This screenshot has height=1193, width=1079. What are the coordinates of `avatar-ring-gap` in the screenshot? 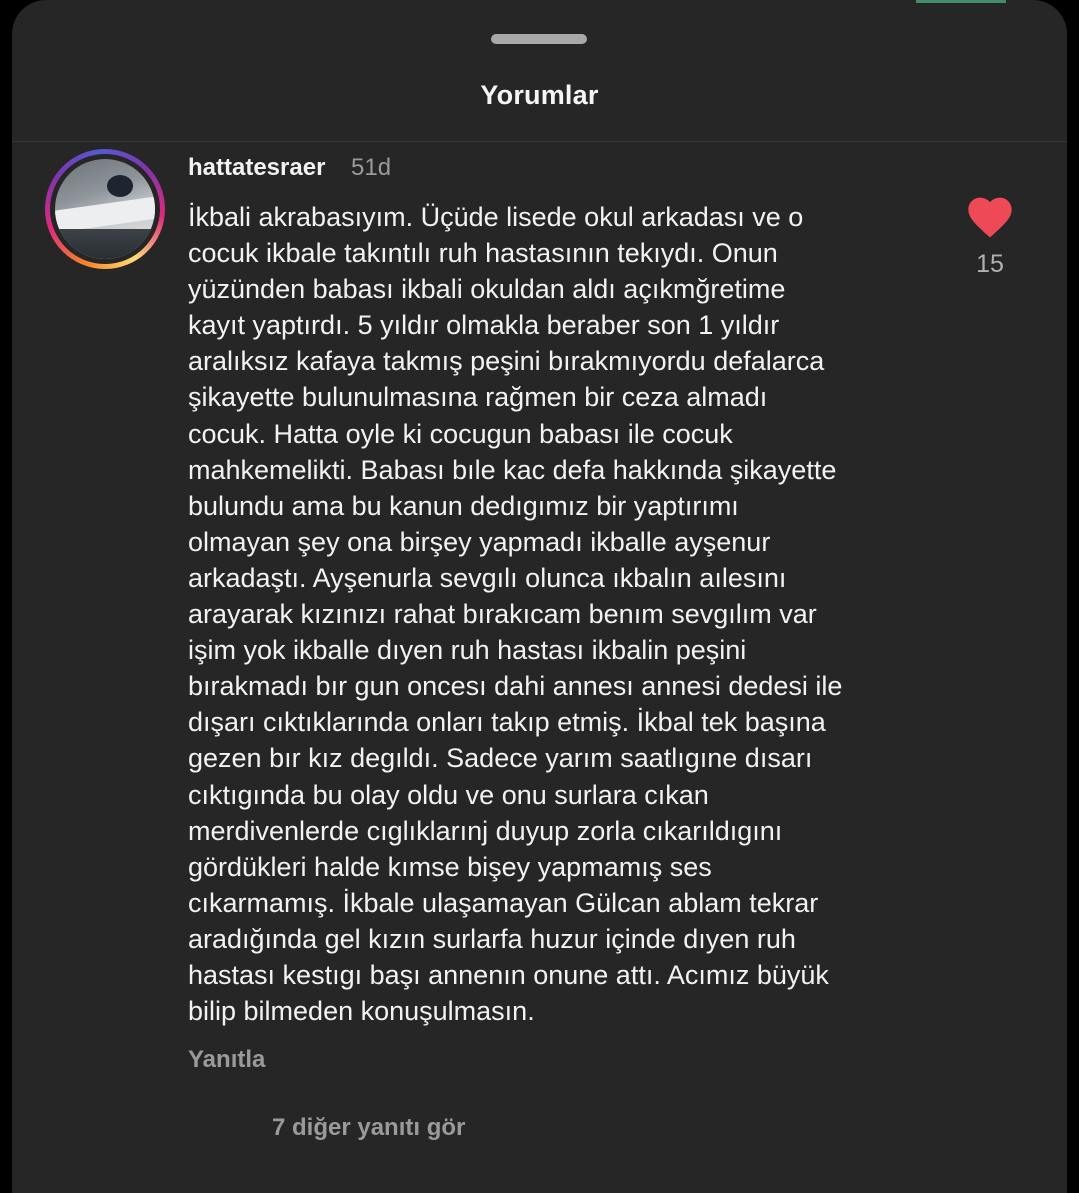 It's located at (105, 209).